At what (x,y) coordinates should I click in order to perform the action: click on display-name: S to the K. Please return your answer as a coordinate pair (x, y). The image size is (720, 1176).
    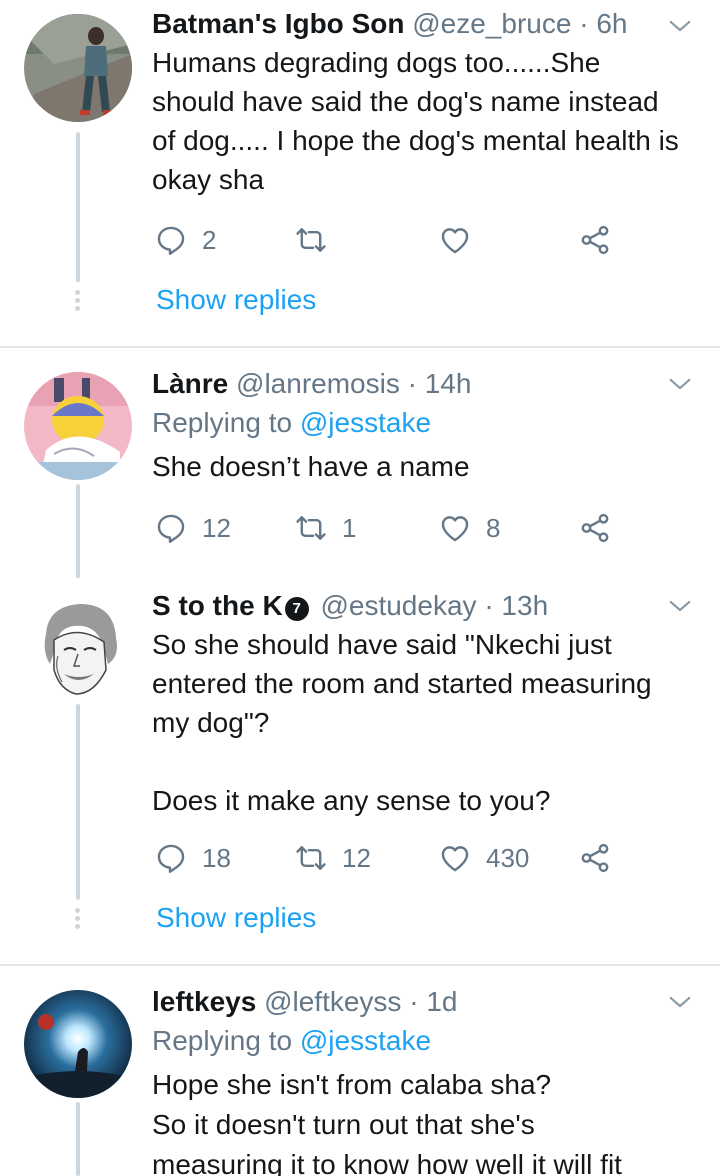
    Looking at the image, I should click on (217, 605).